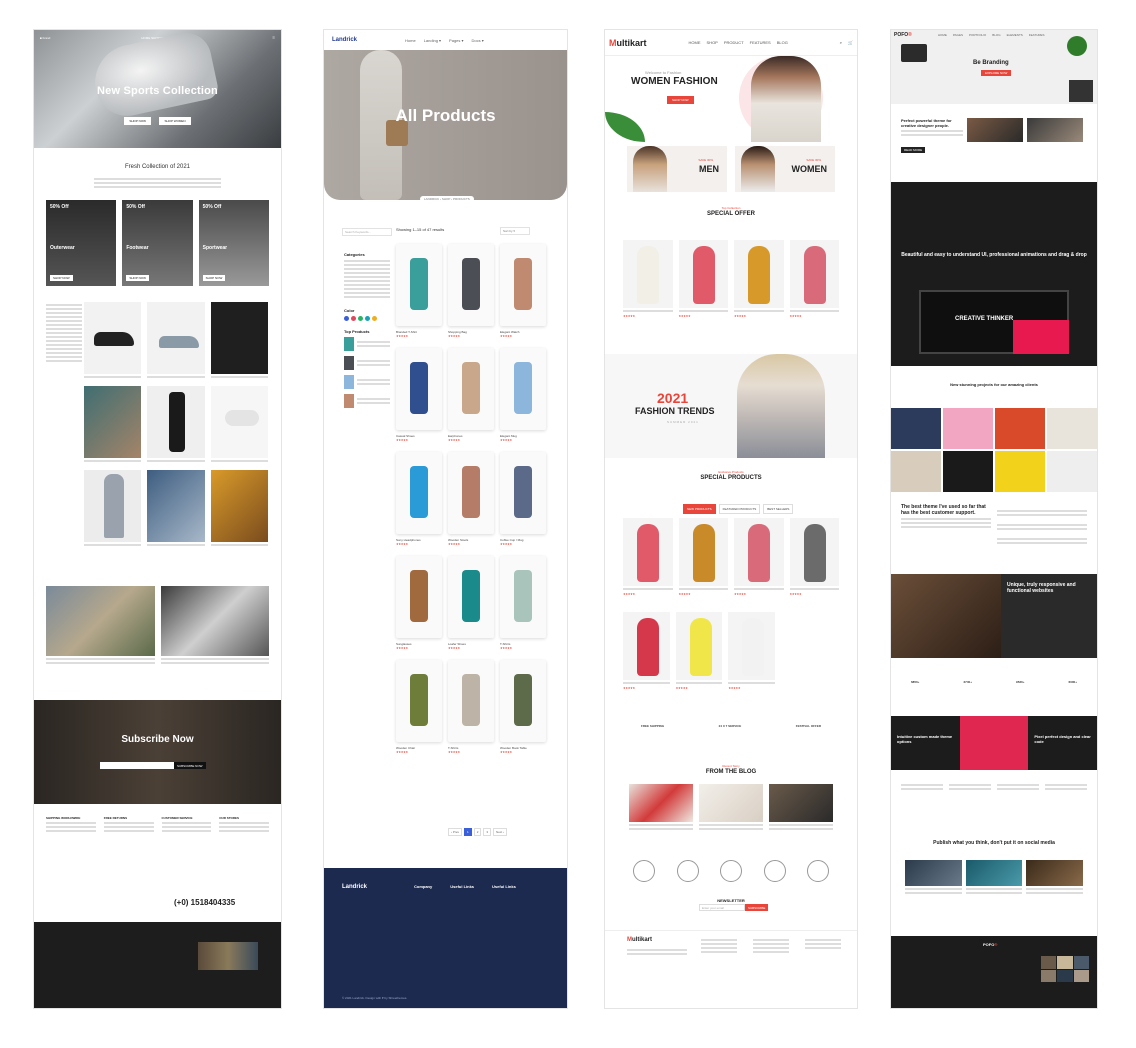  Describe the element at coordinates (523, 499) in the screenshot. I see `product-card: Coffee Cup / Mug ★★★★★` at that location.